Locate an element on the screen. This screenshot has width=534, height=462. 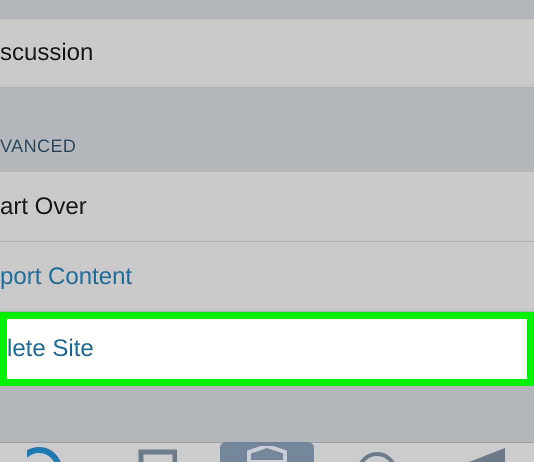
home-icon is located at coordinates (267, 454).